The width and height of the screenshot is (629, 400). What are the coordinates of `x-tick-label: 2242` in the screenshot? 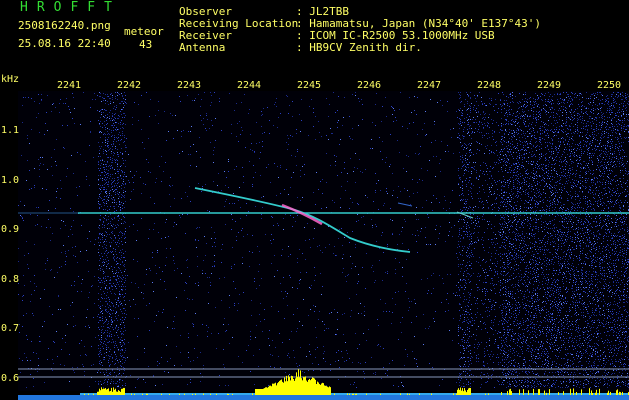 It's located at (129, 85).